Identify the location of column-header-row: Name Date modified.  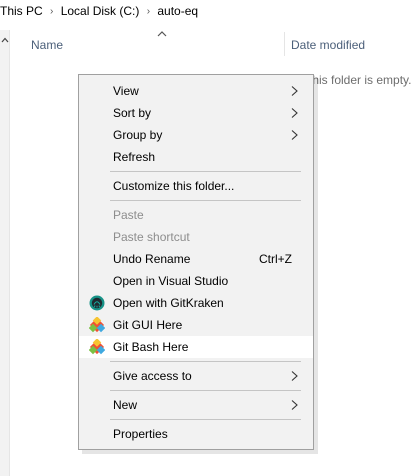
(212, 44).